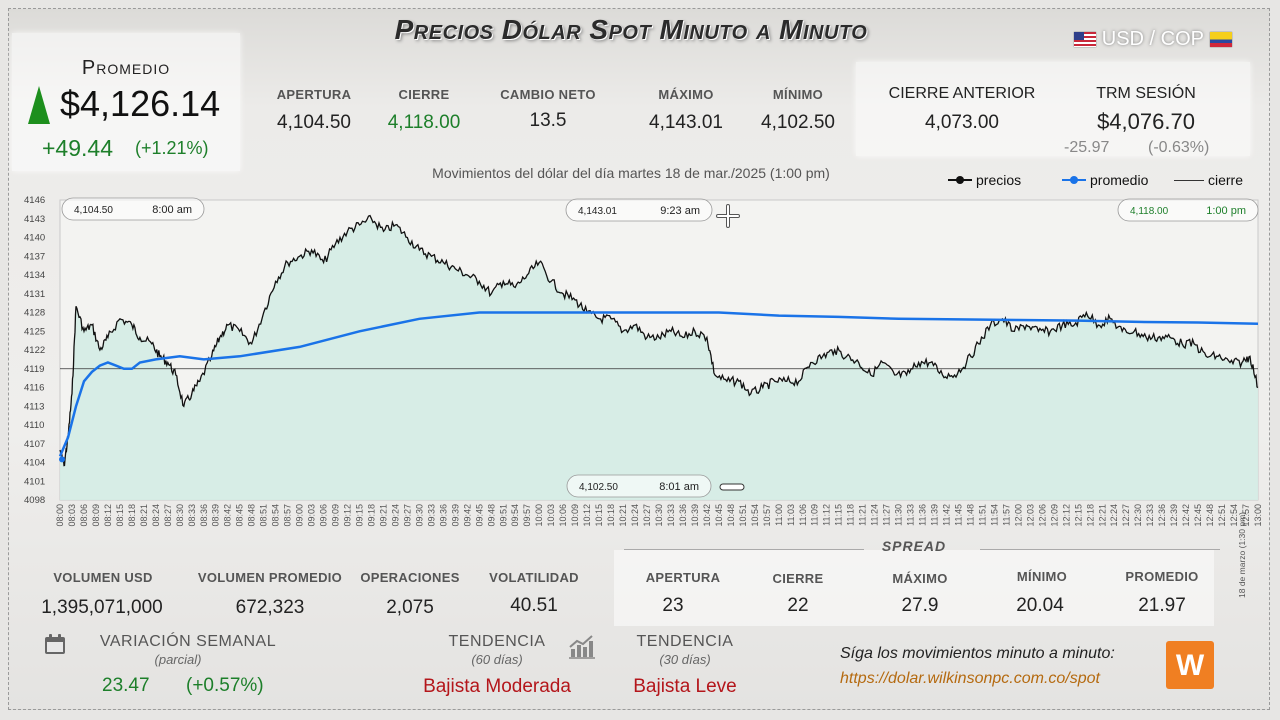 The image size is (1280, 720). Describe the element at coordinates (108, 515) in the screenshot. I see `x-tick-label: 08:12` at that location.